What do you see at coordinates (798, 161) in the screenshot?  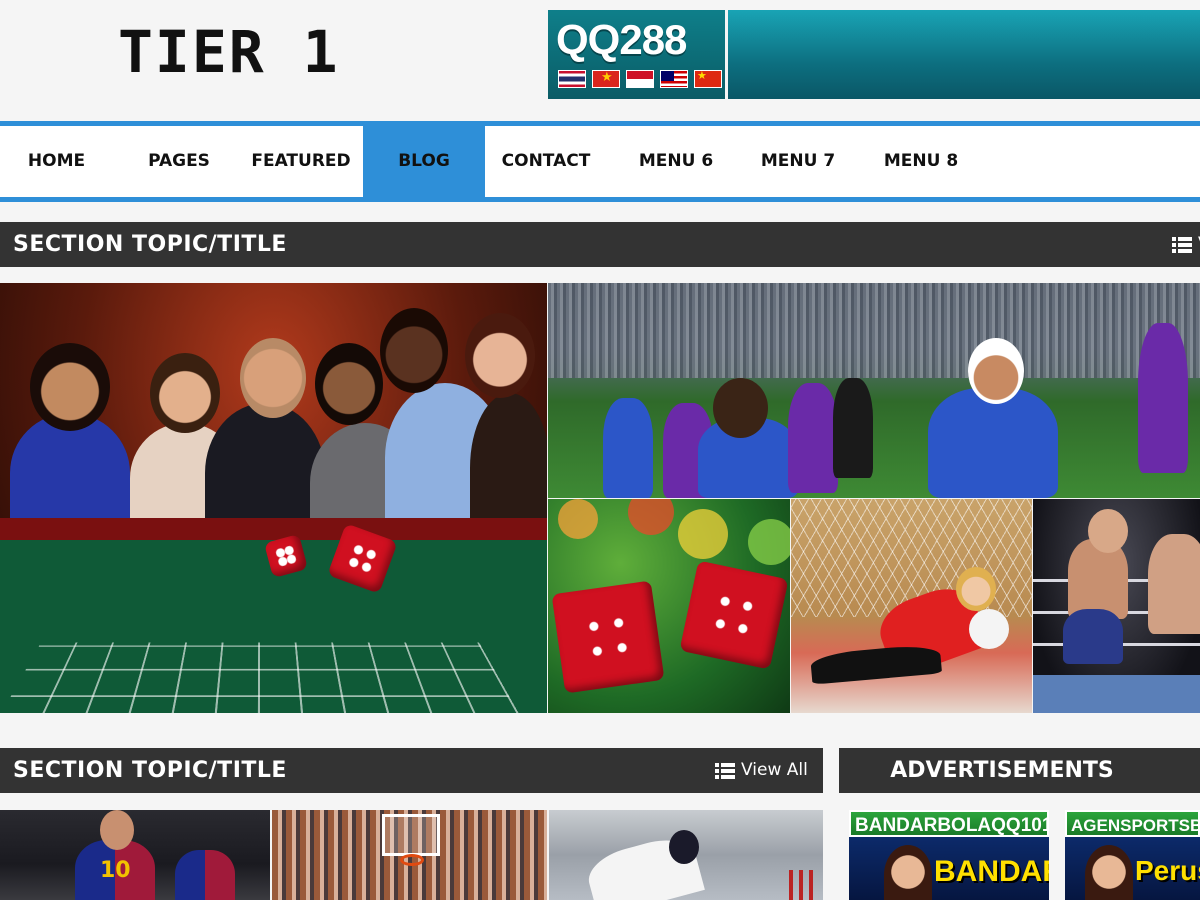 I see `nav-menu-7: MENU 7` at bounding box center [798, 161].